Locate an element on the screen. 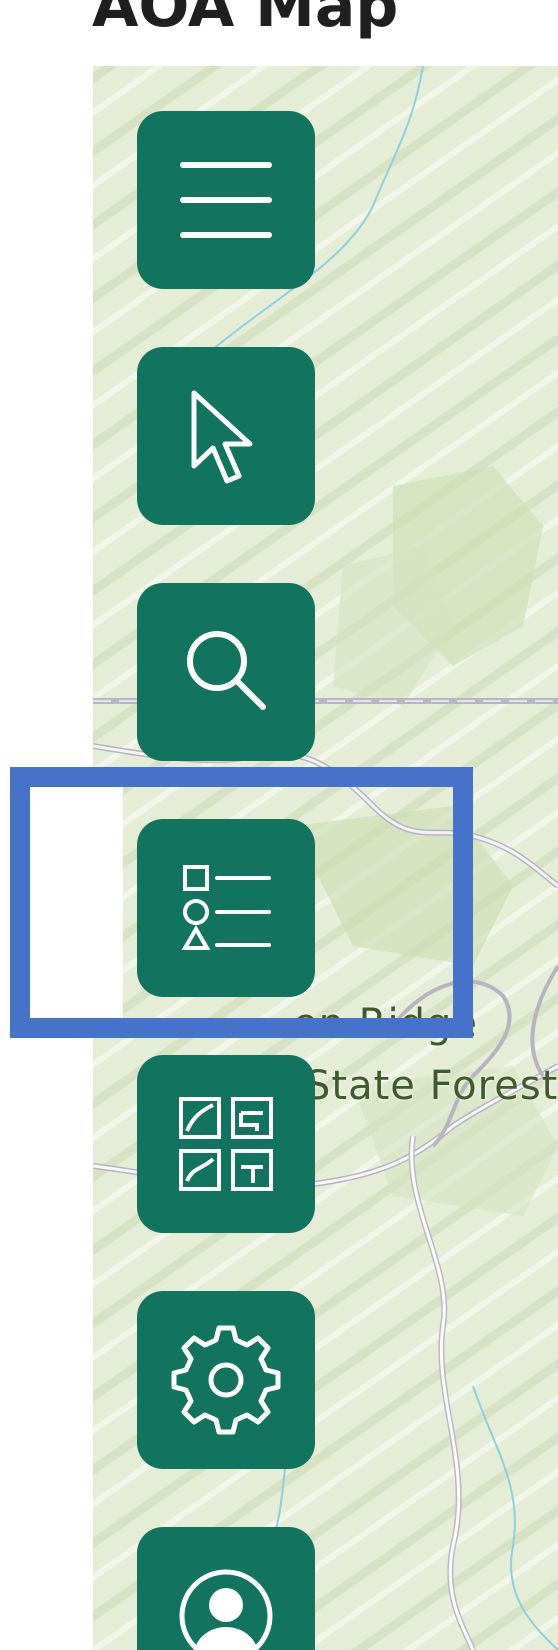  layers-button is located at coordinates (226, 1144).